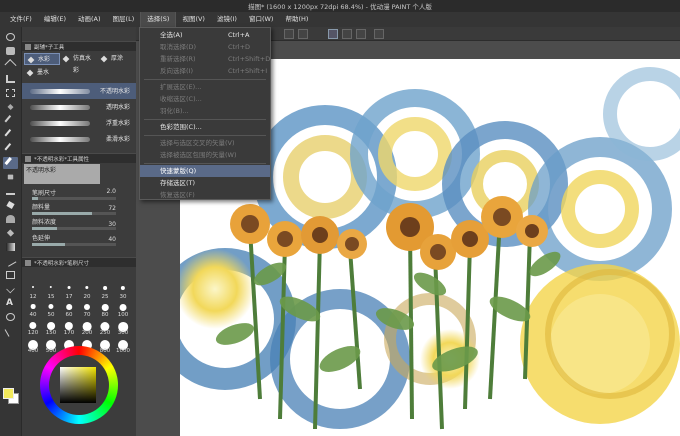 The height and width of the screenshot is (436, 680). What do you see at coordinates (205, 47) in the screenshot?
I see `menu-deselect: 取消选择(D) Ctrl+D` at bounding box center [205, 47].